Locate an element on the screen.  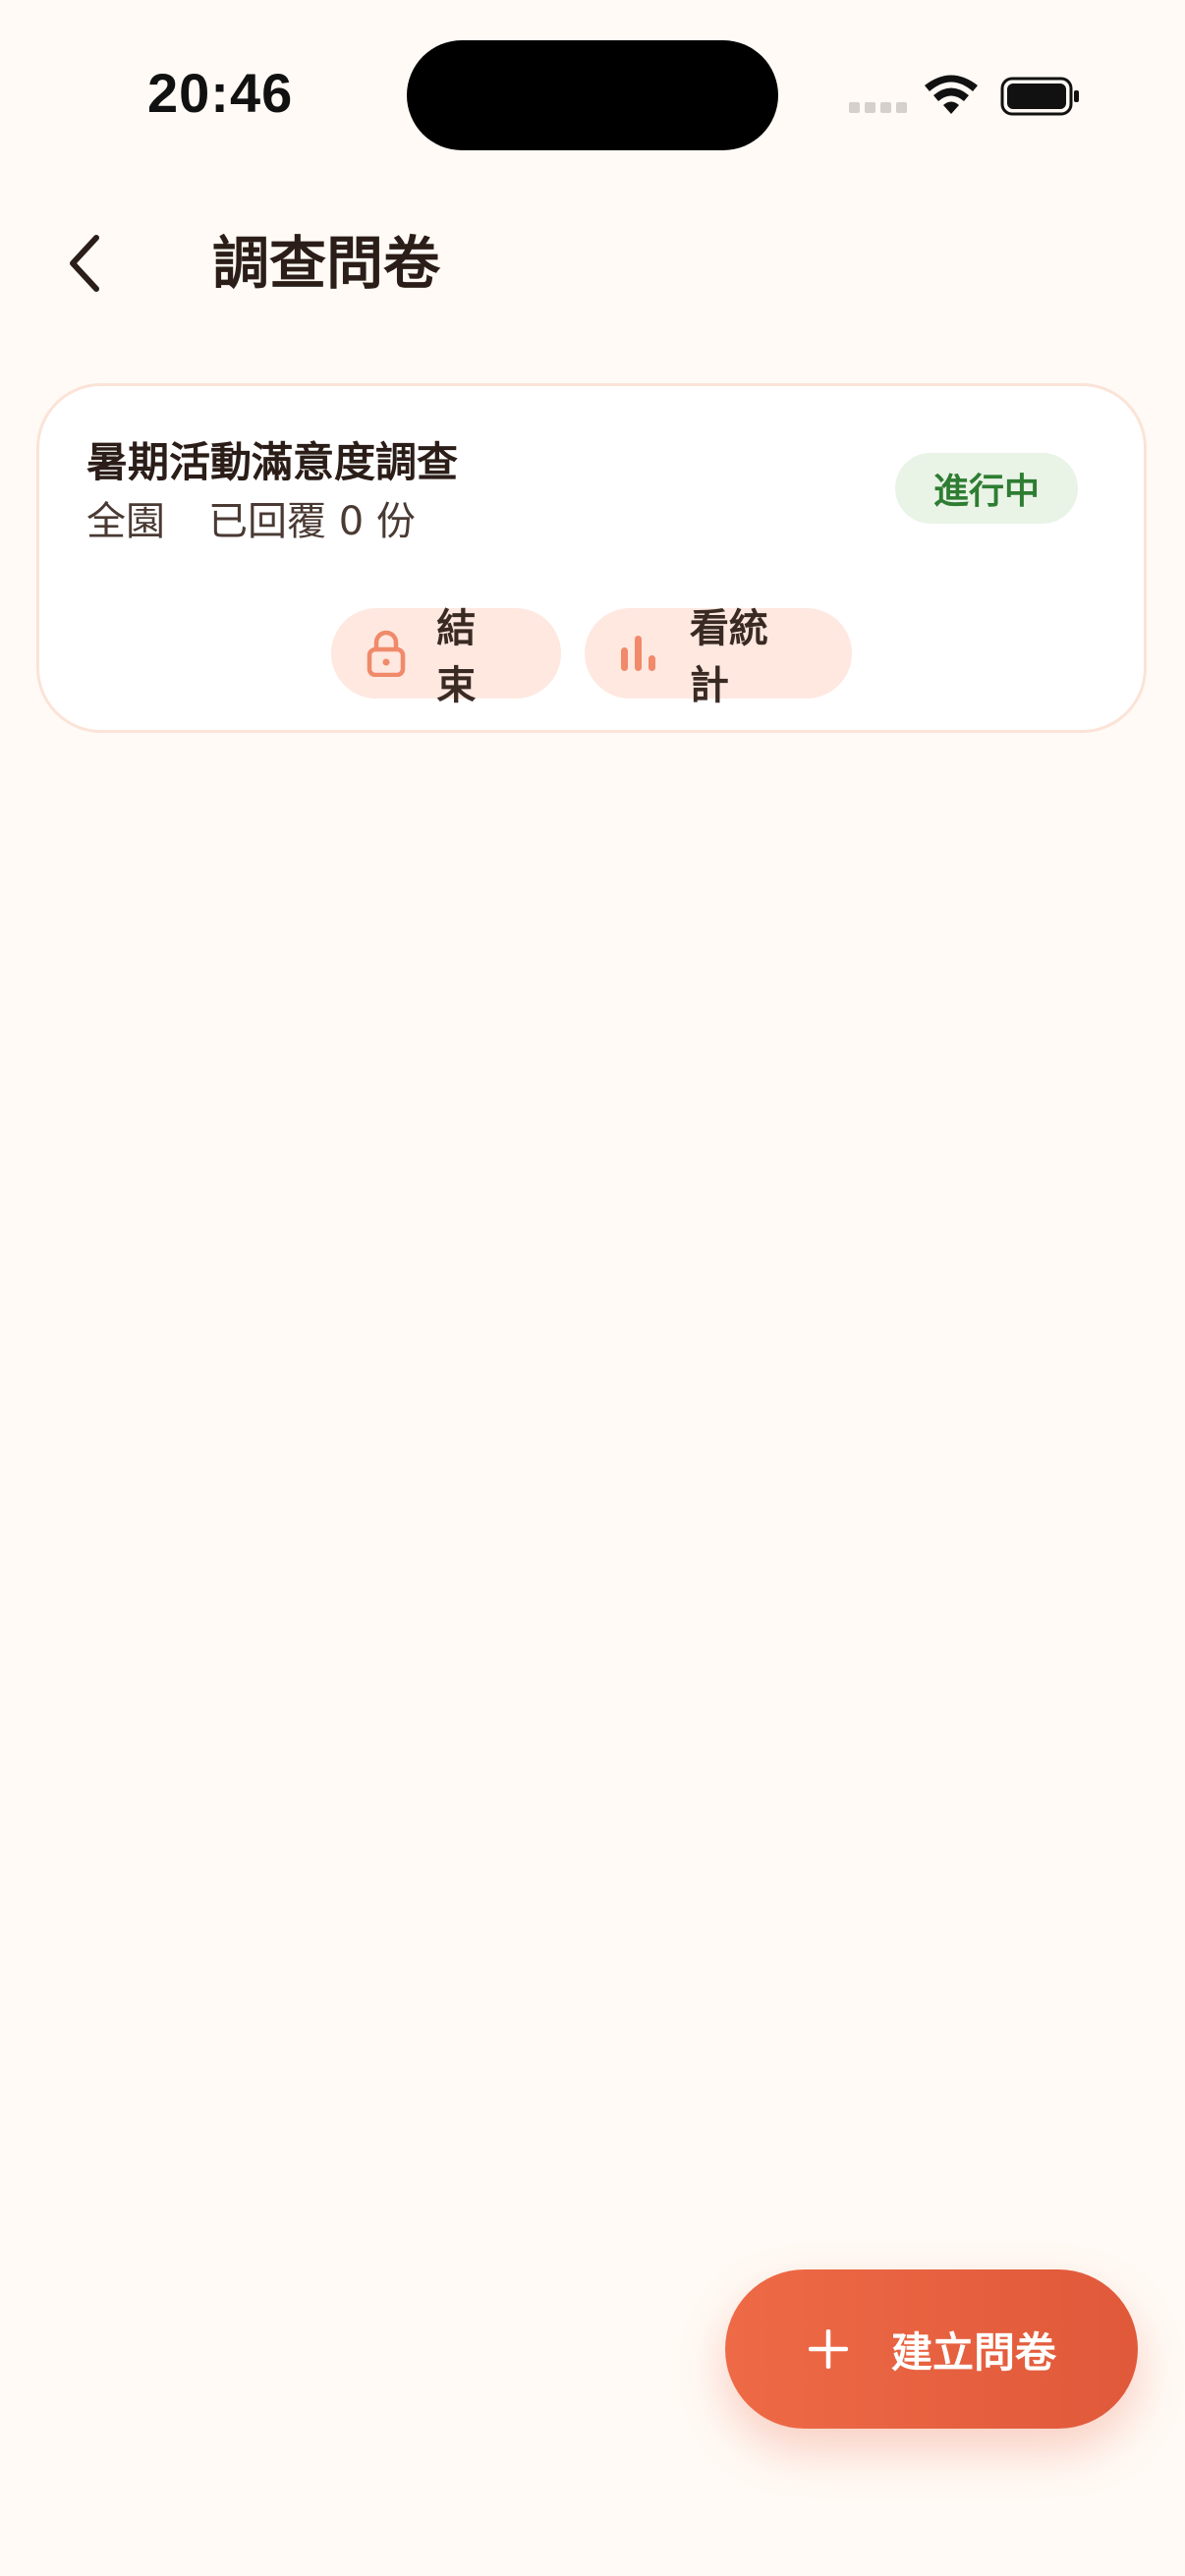
status-time: 20:46 is located at coordinates (221, 93).